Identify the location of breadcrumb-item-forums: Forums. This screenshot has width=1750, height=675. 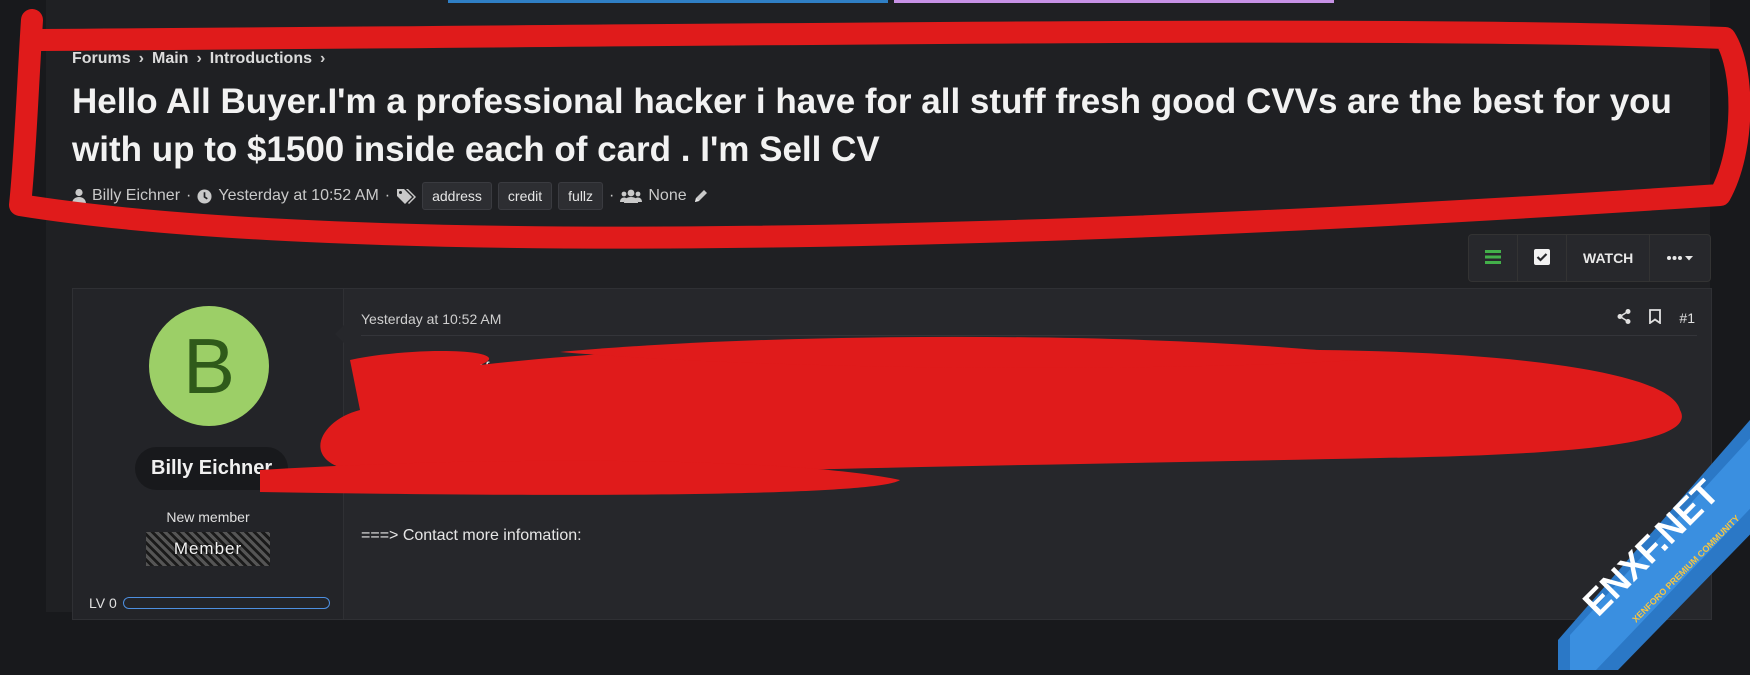
(101, 59).